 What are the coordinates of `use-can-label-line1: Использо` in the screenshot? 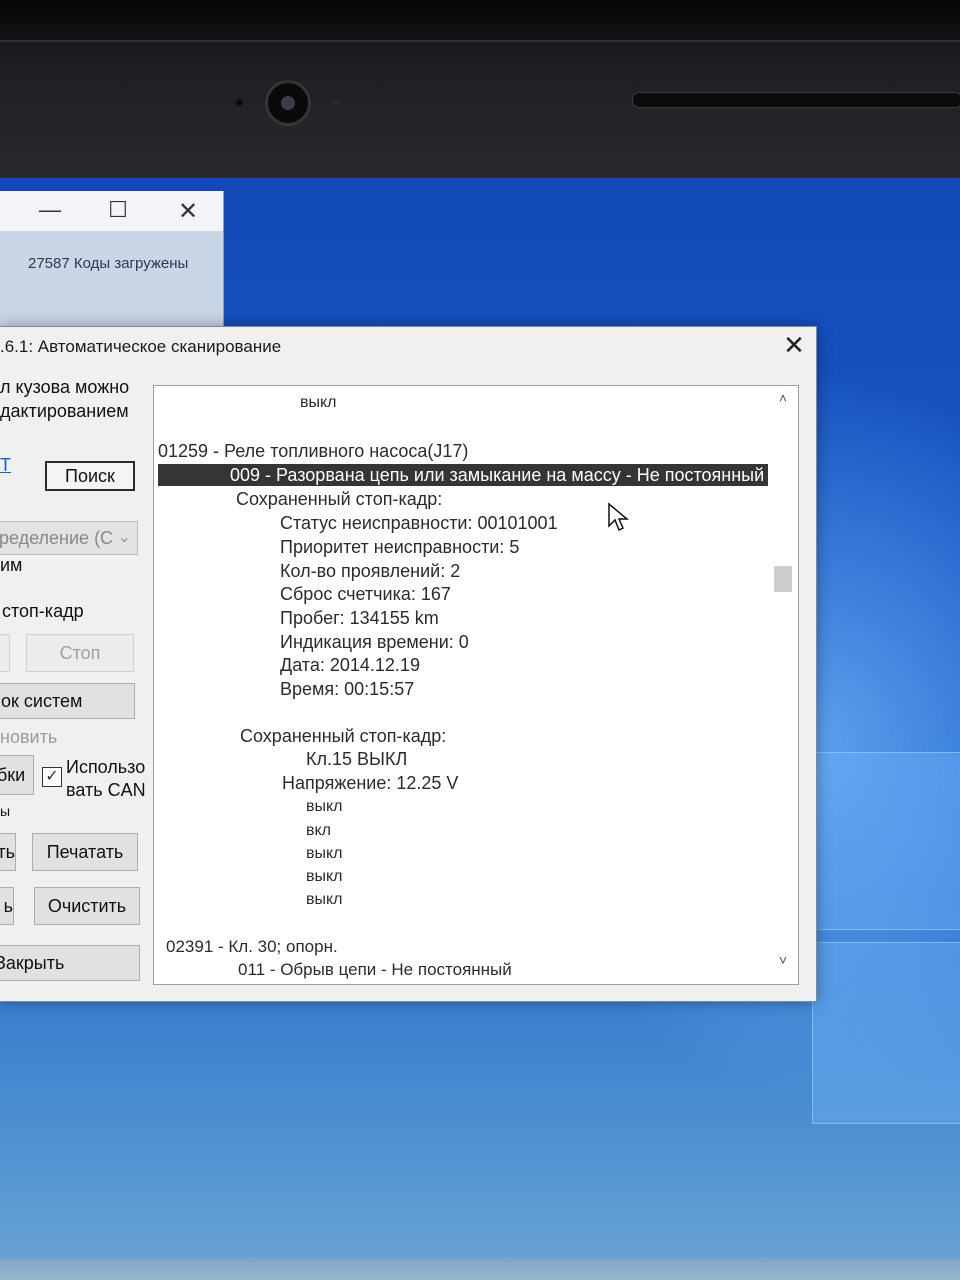 It's located at (106, 767).